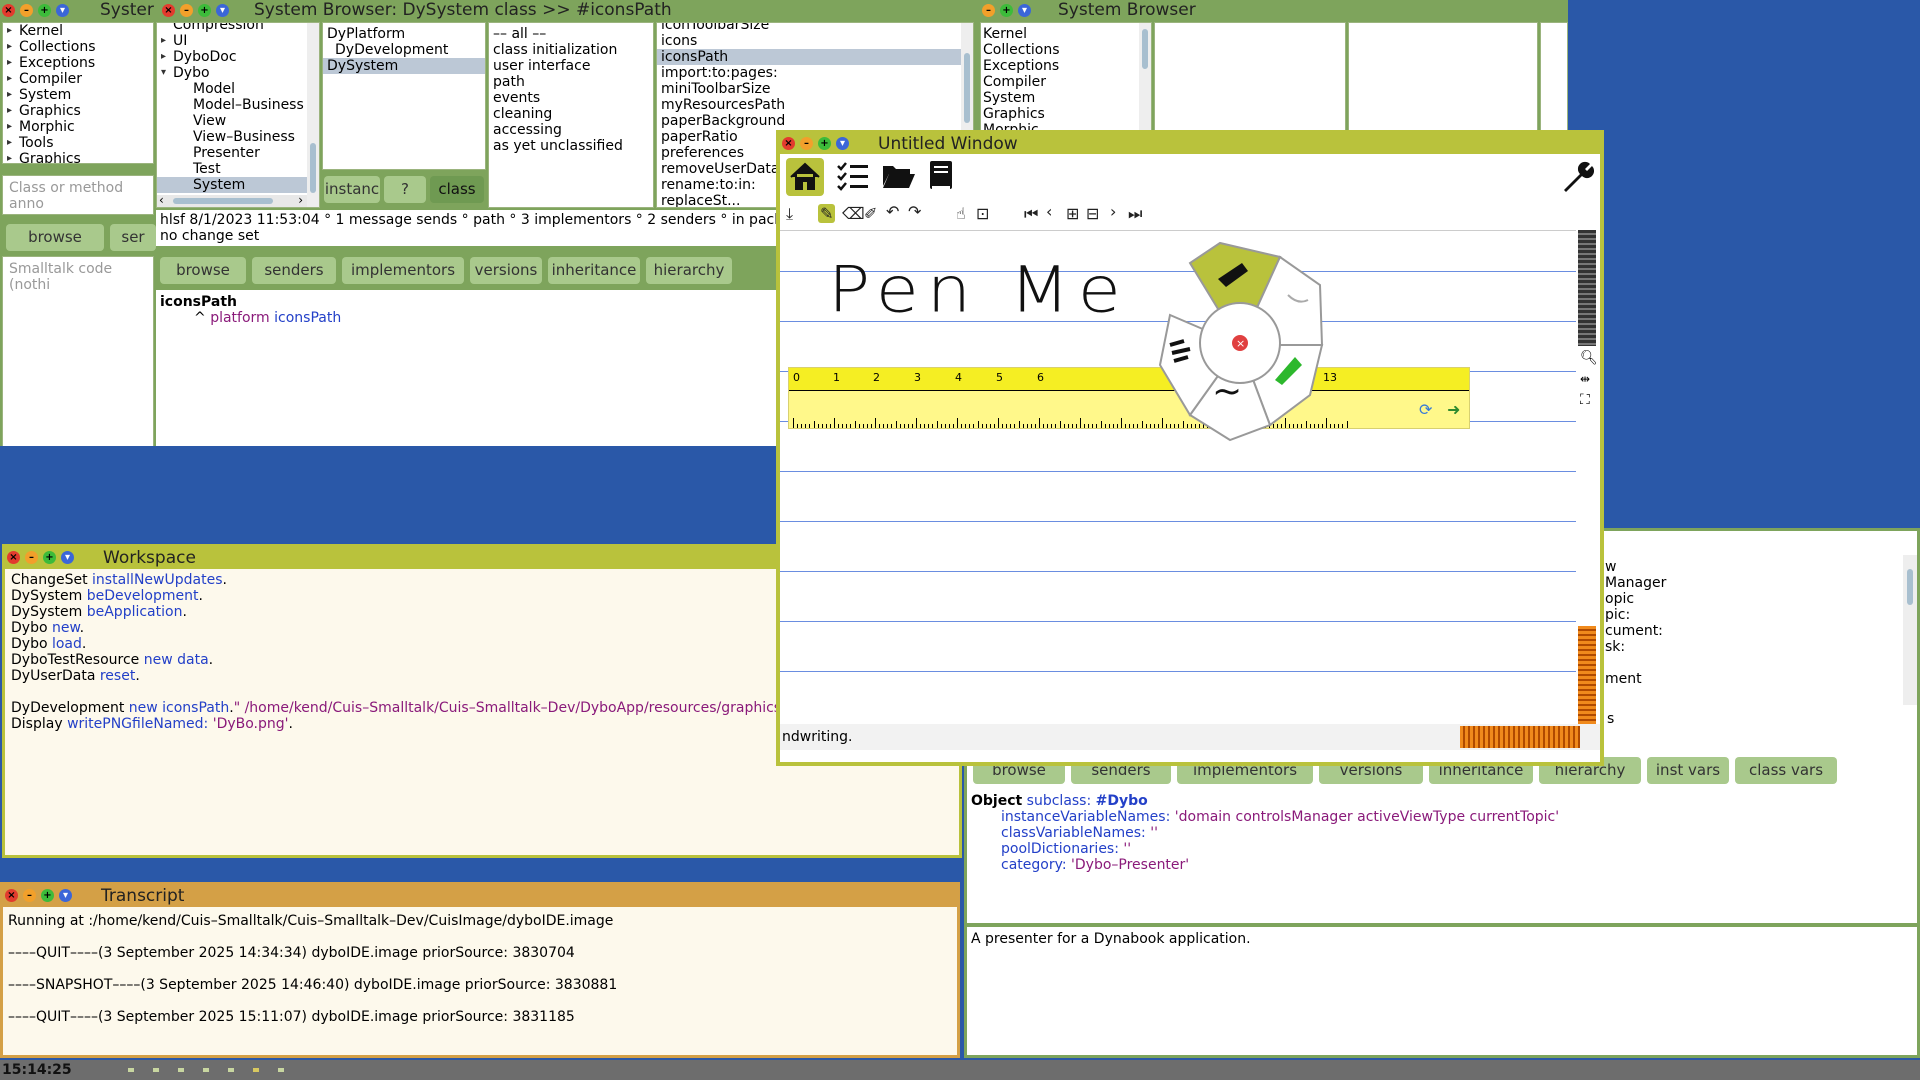 Image resolution: width=1920 pixels, height=1080 pixels. Describe the element at coordinates (1442, 991) in the screenshot. I see `class-comment-pane: A presenter for a Dynabook application.` at that location.